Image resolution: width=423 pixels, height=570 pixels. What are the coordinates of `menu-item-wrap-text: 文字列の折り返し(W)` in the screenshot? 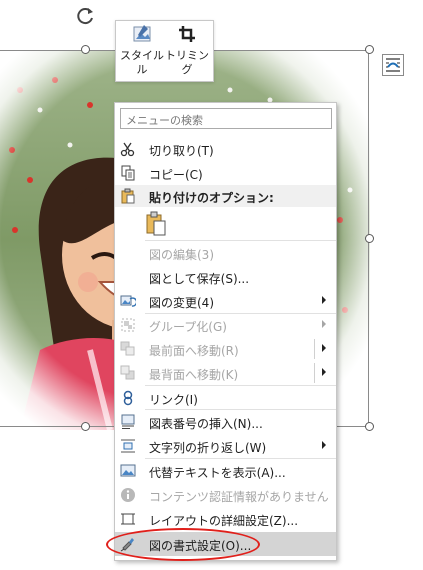 It's located at (225, 446).